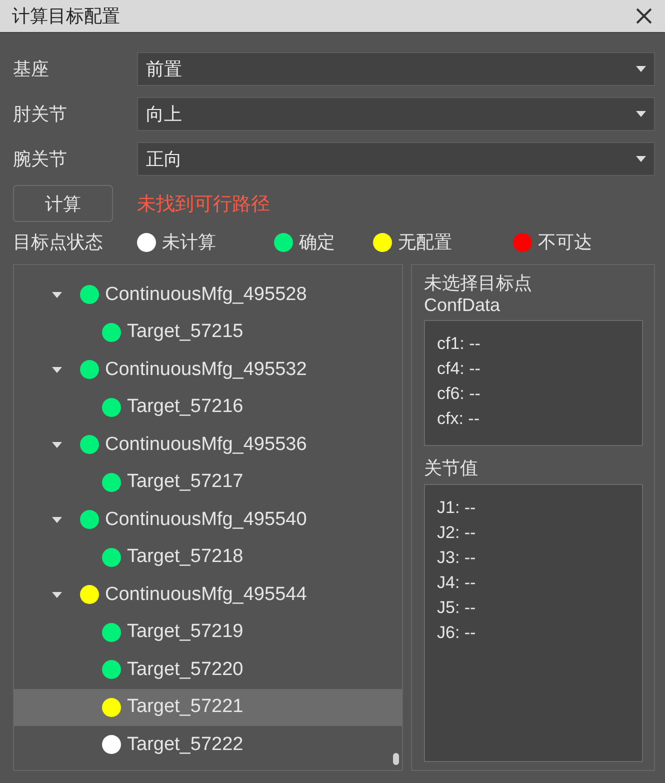 The image size is (665, 783). I want to click on legend-text: 未计算, so click(189, 242).